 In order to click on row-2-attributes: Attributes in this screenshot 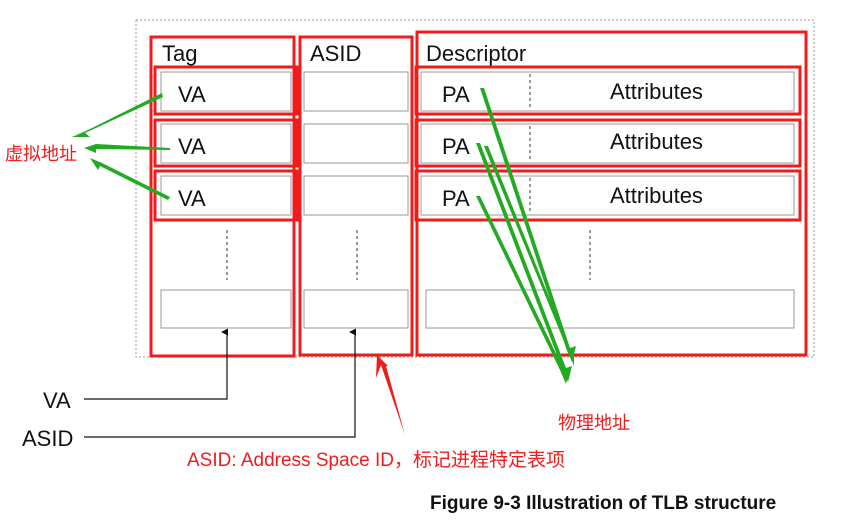, I will do `click(656, 141)`.